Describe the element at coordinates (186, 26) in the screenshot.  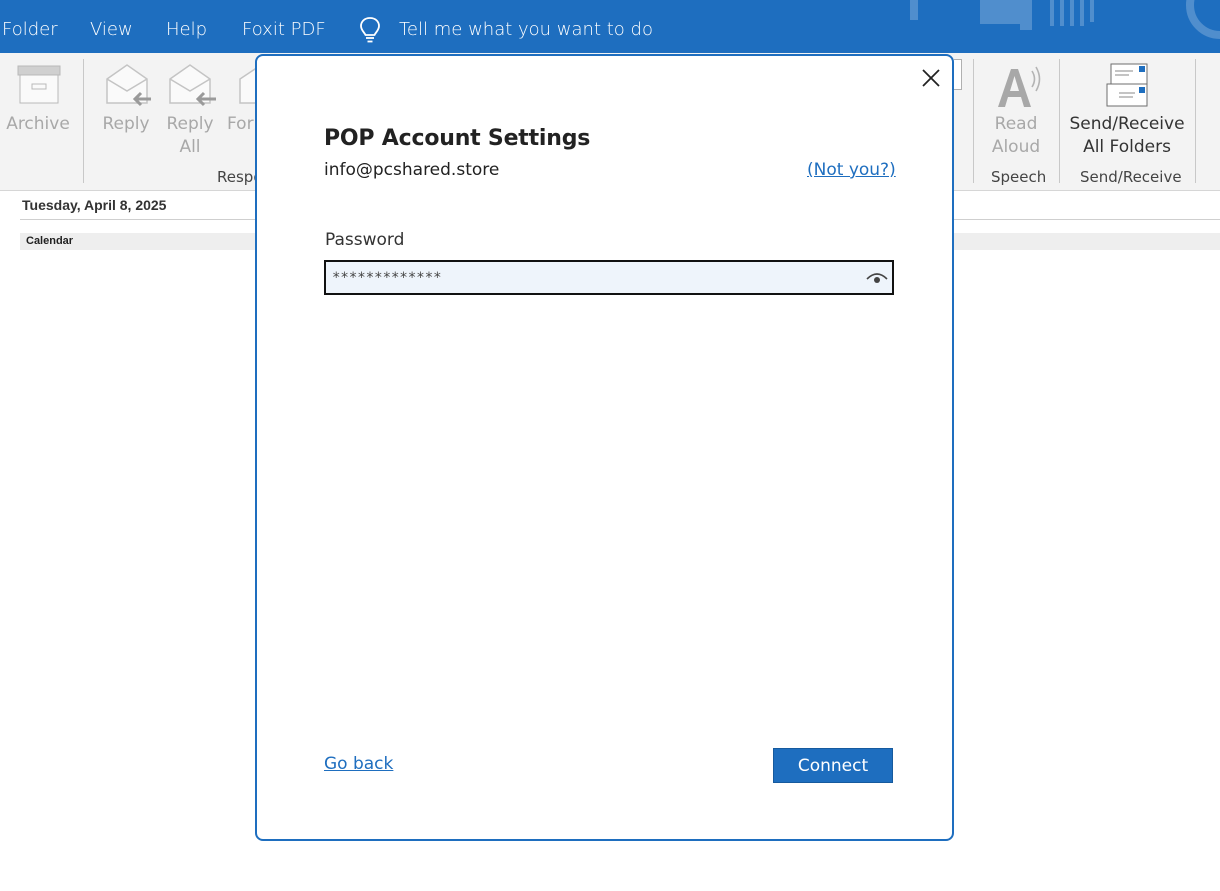
I see `menu-help: Help` at that location.